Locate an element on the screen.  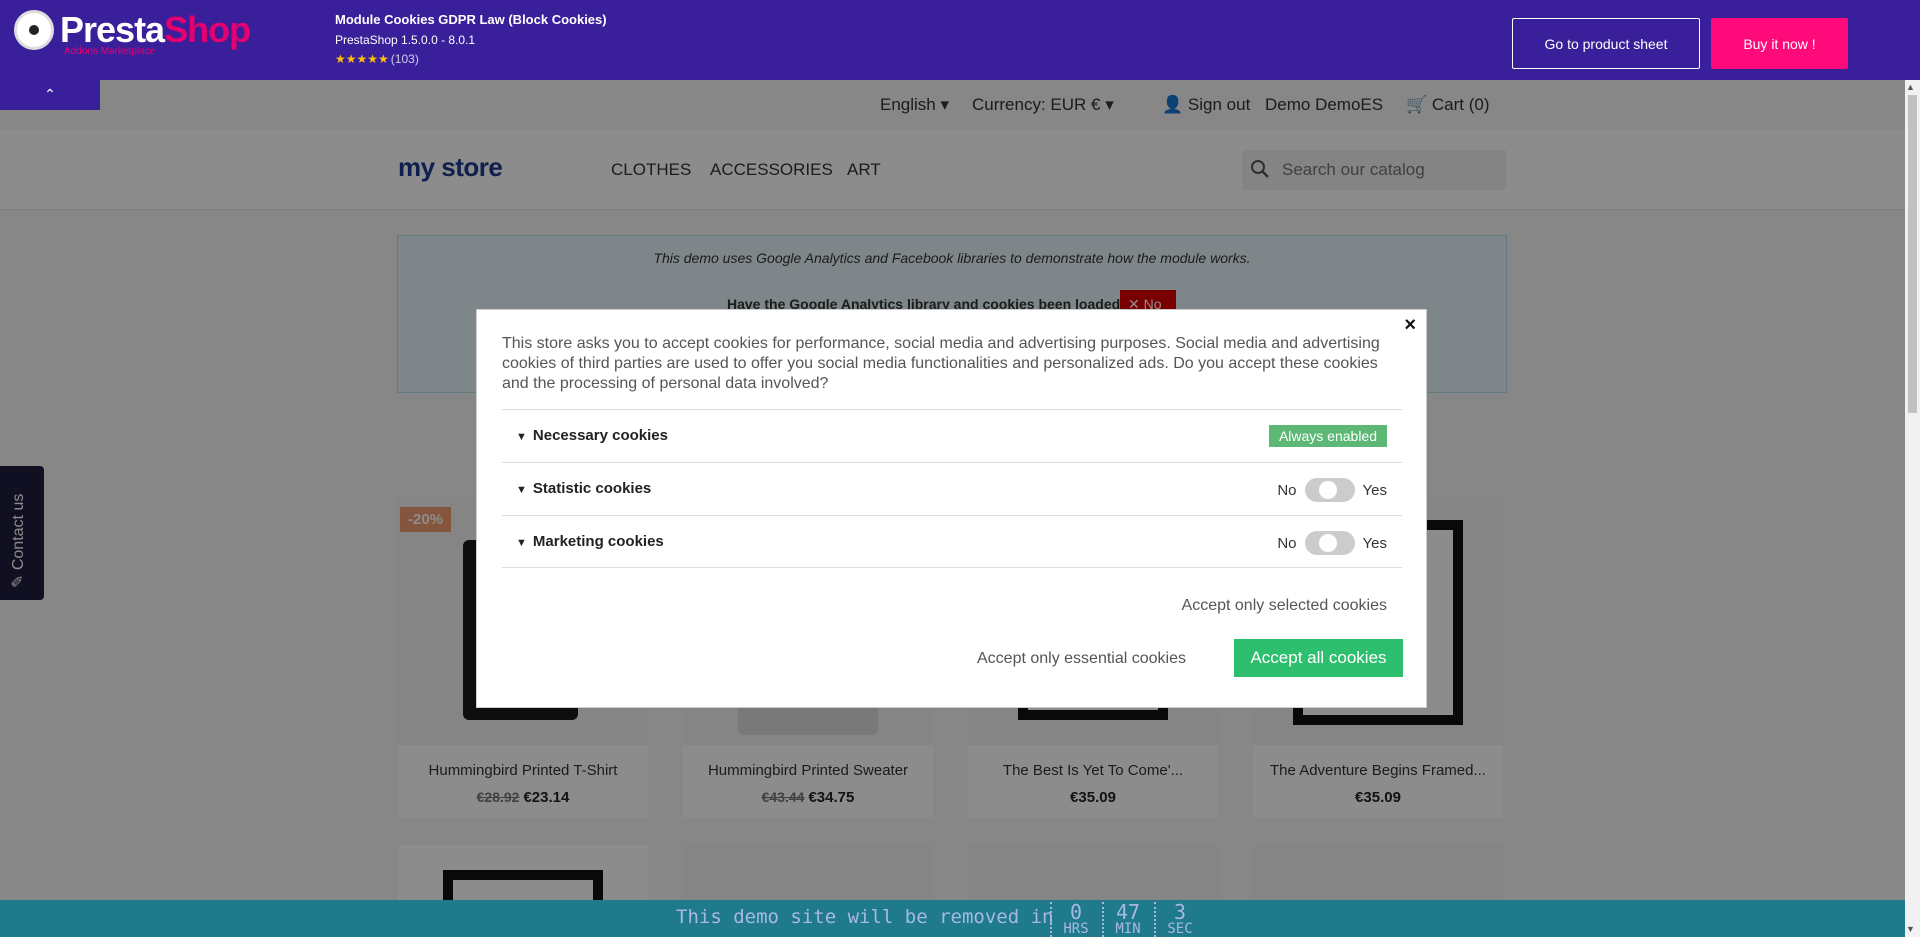
prestashop-logo: PrestaShop is located at coordinates (132, 29).